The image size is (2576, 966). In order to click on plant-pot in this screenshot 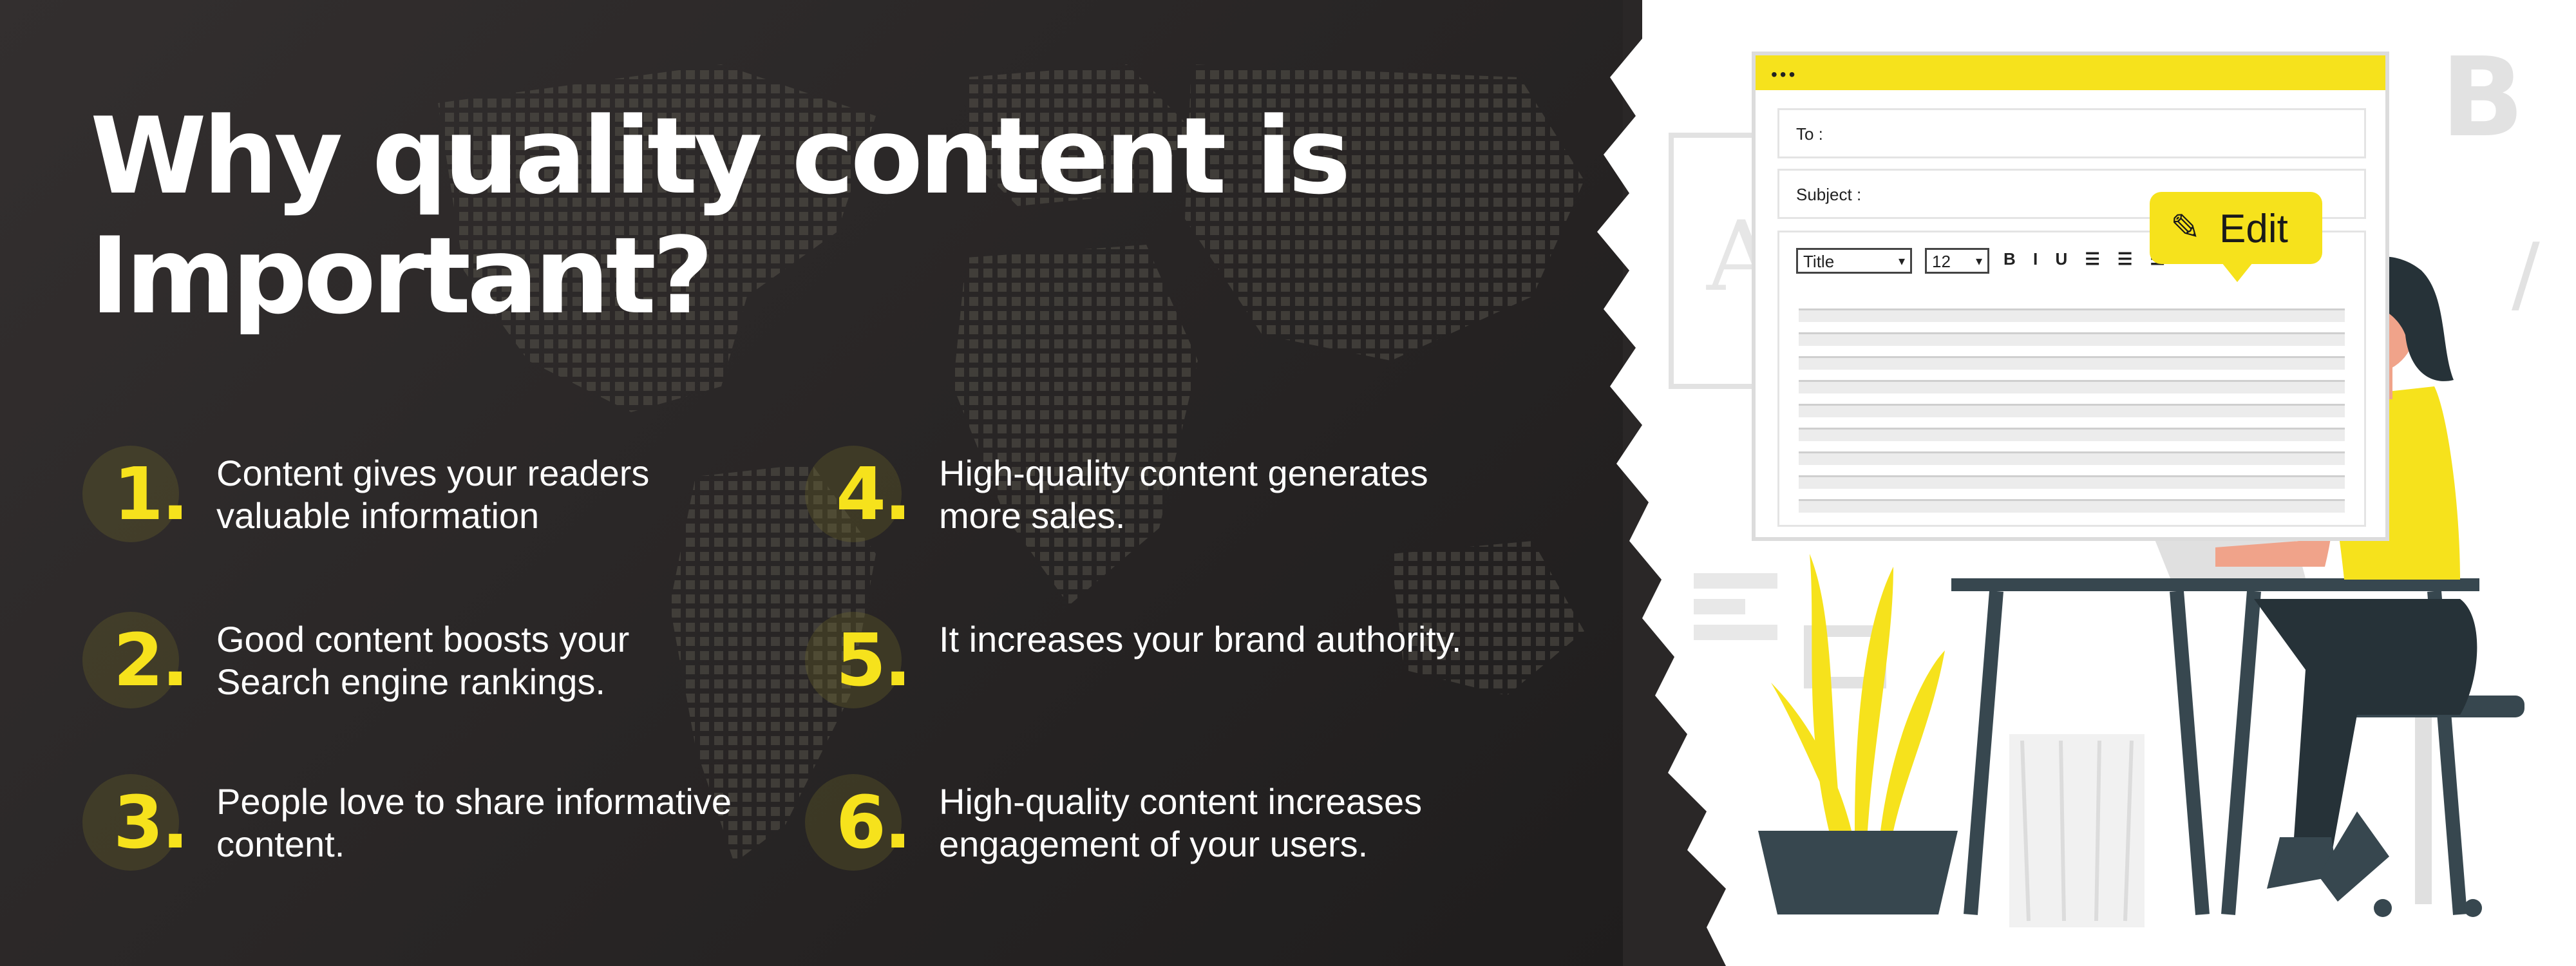, I will do `click(1858, 873)`.